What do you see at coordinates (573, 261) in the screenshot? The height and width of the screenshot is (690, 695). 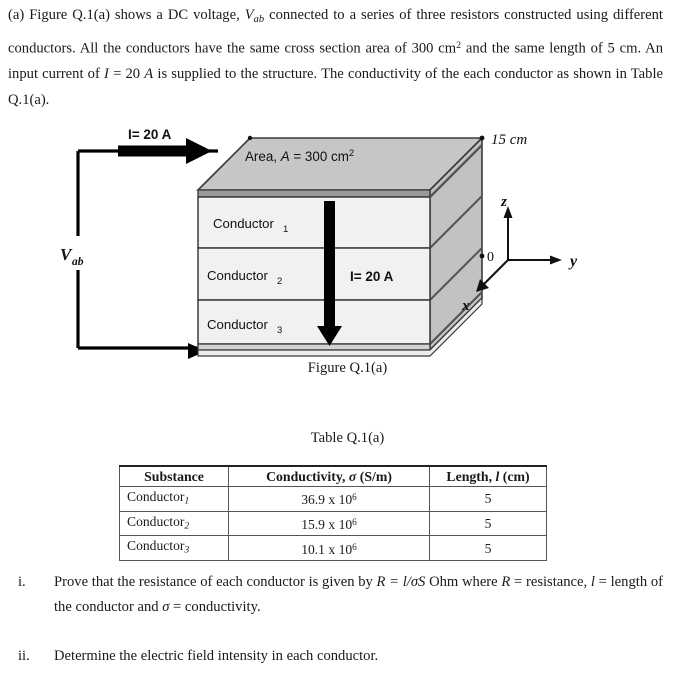 I see `axis-y-label: y` at bounding box center [573, 261].